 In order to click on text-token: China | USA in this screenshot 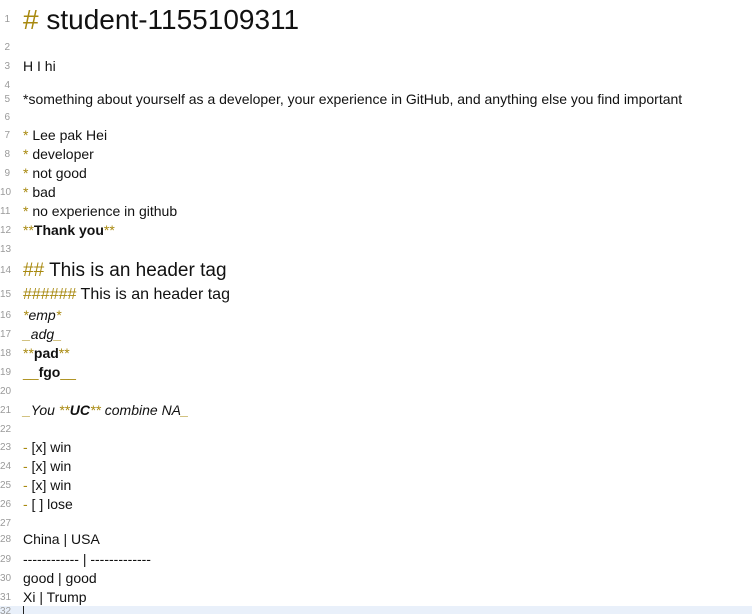, I will do `click(61, 539)`.